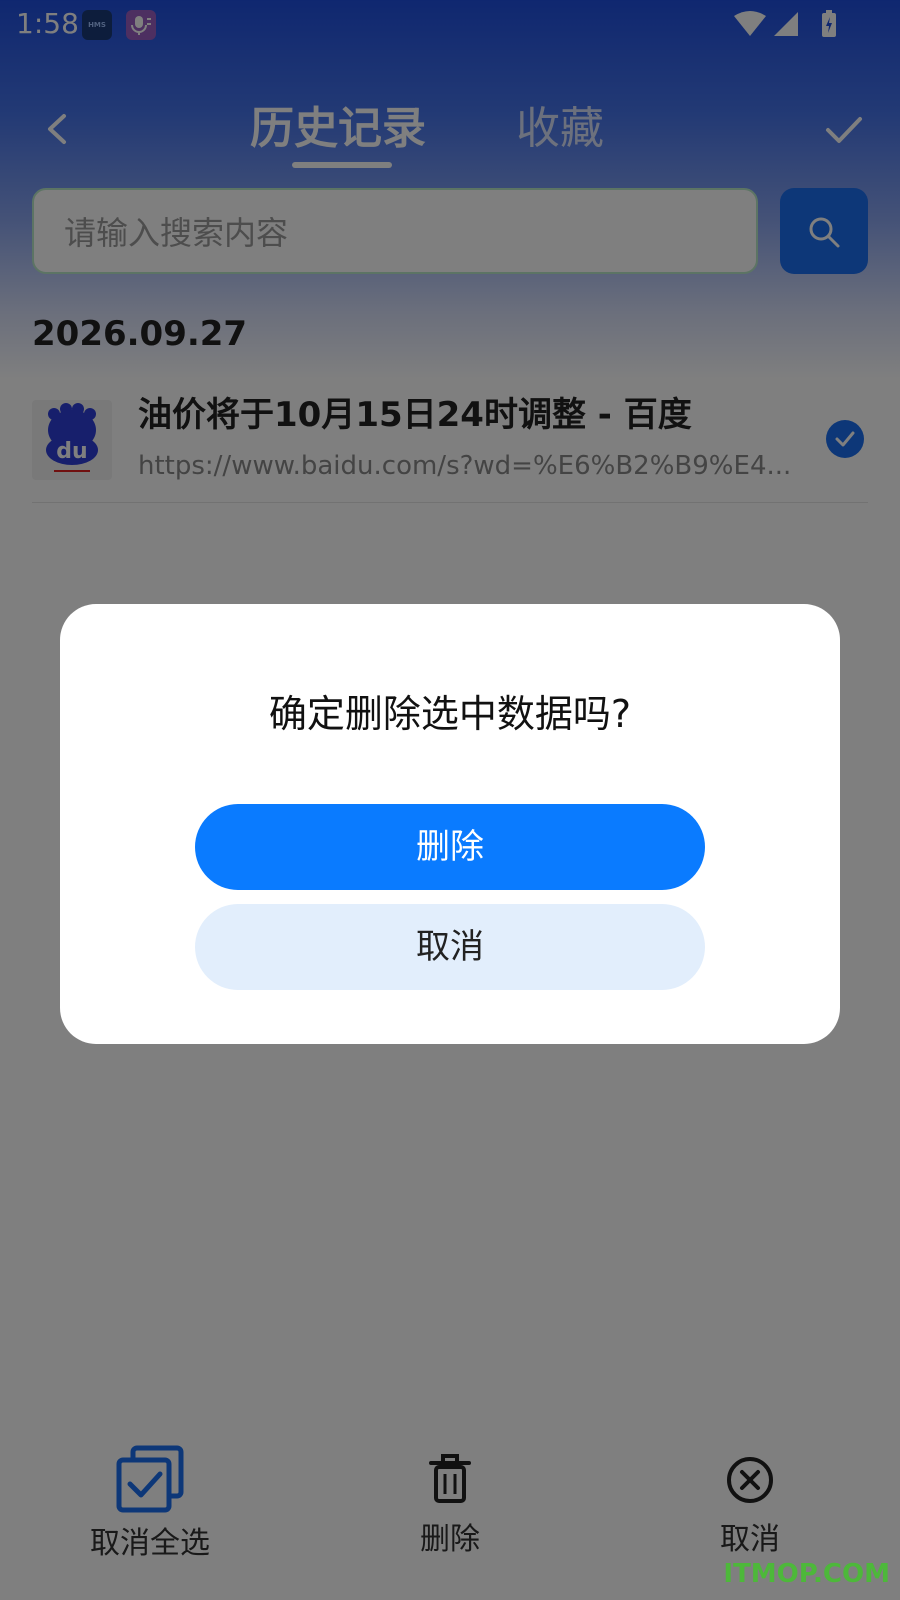 The height and width of the screenshot is (1600, 900). What do you see at coordinates (450, 947) in the screenshot?
I see `dialog-cancel-button: 取消` at bounding box center [450, 947].